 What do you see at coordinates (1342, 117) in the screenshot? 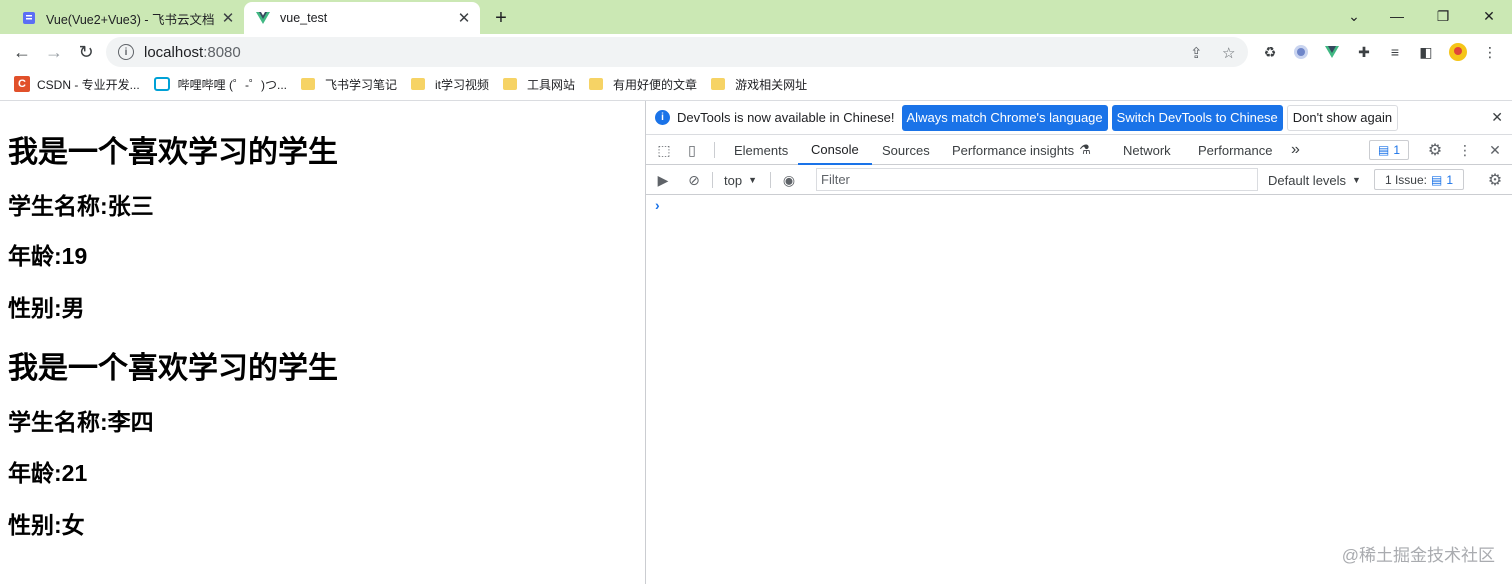
I see `dont-show-again-button: Don't show again` at bounding box center [1342, 117].